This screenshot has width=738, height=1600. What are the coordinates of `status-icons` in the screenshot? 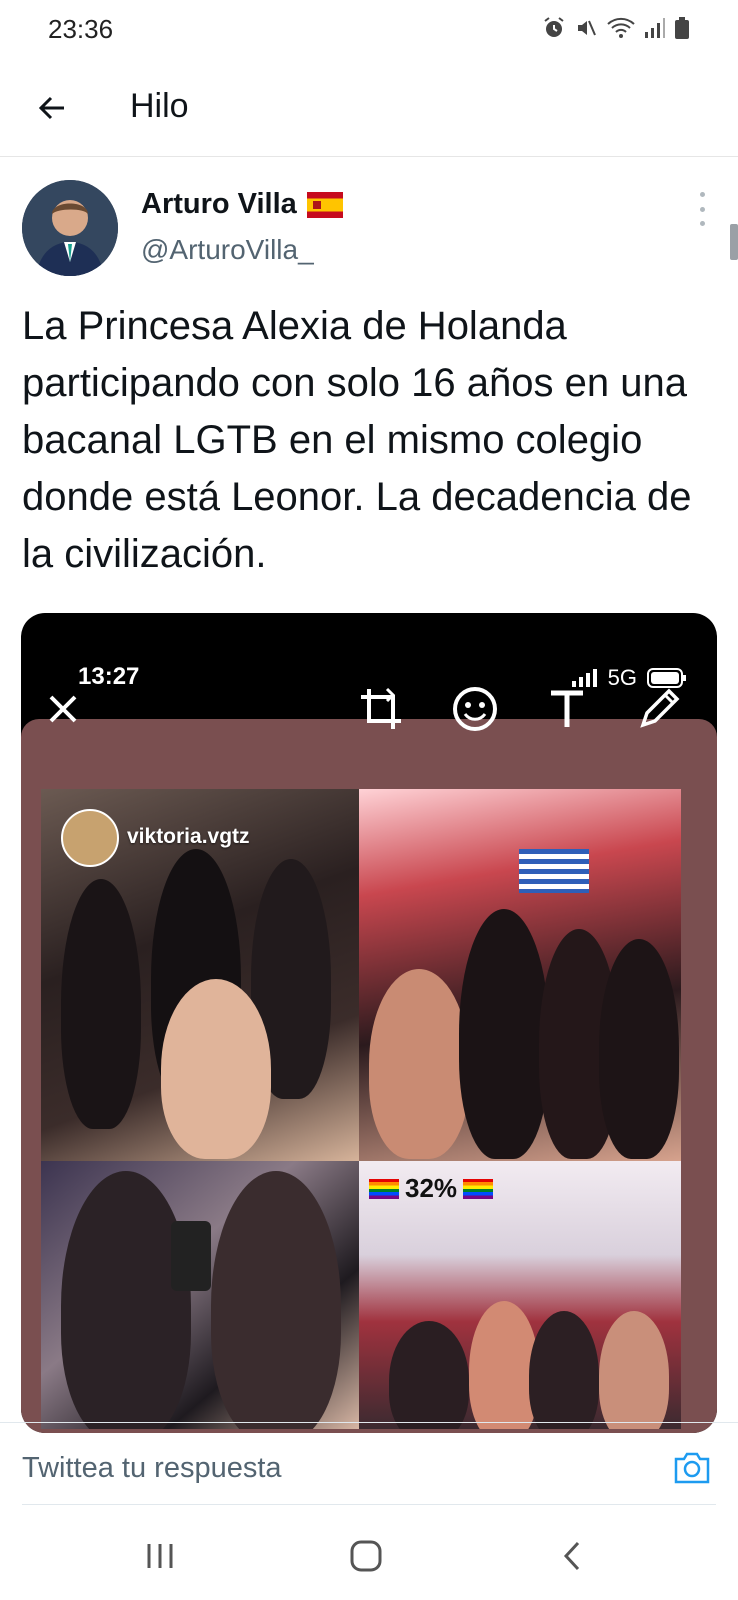 It's located at (616, 28).